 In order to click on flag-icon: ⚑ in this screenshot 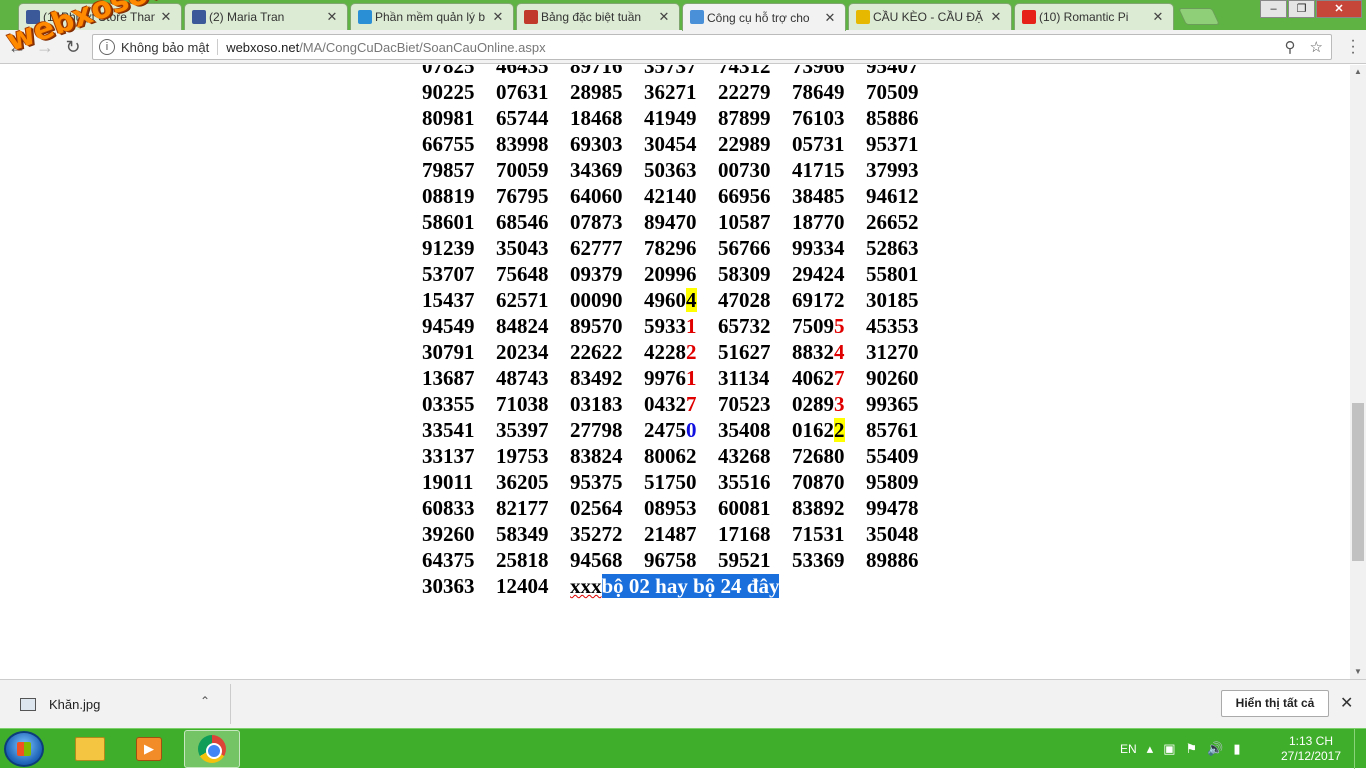, I will do `click(1192, 749)`.